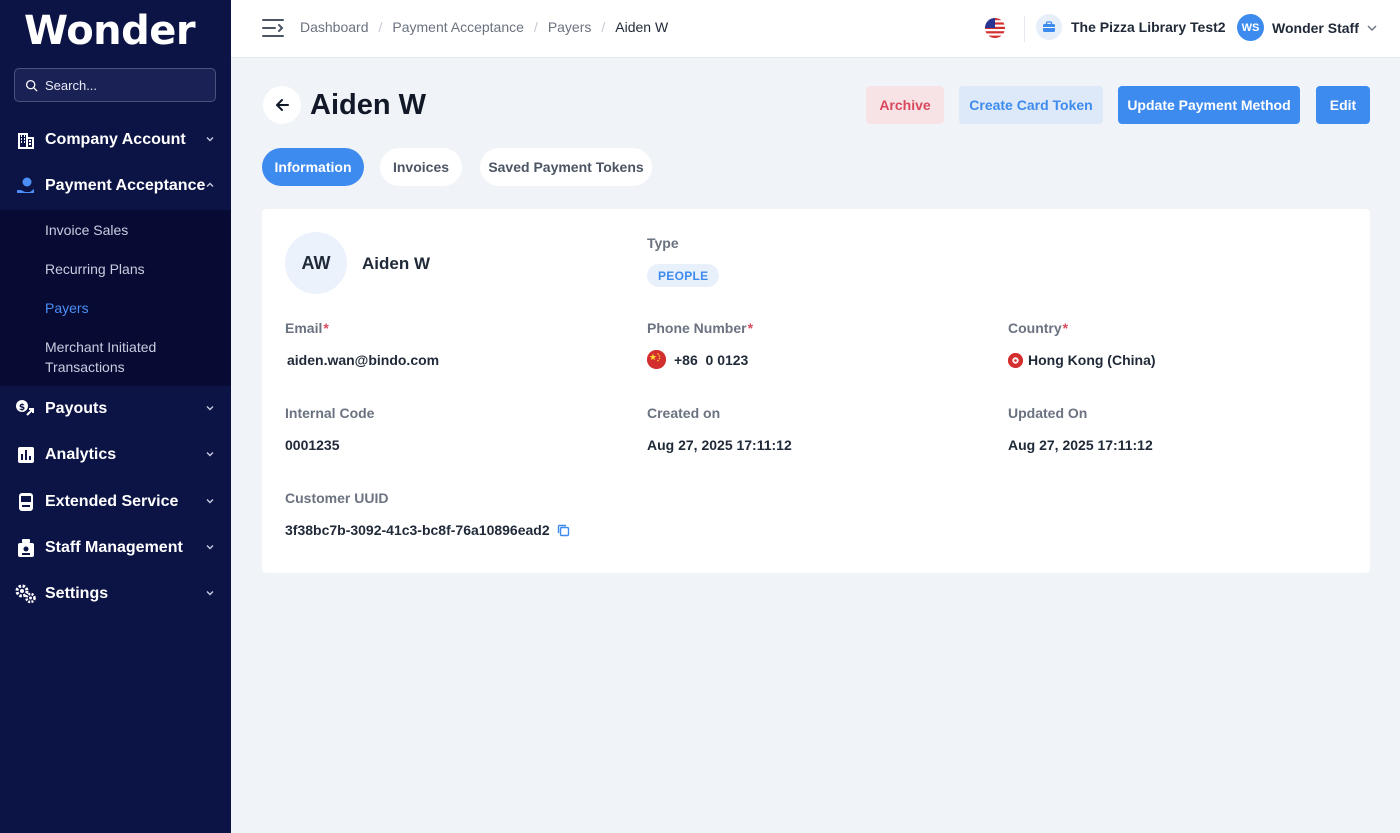  I want to click on search-input, so click(125, 85).